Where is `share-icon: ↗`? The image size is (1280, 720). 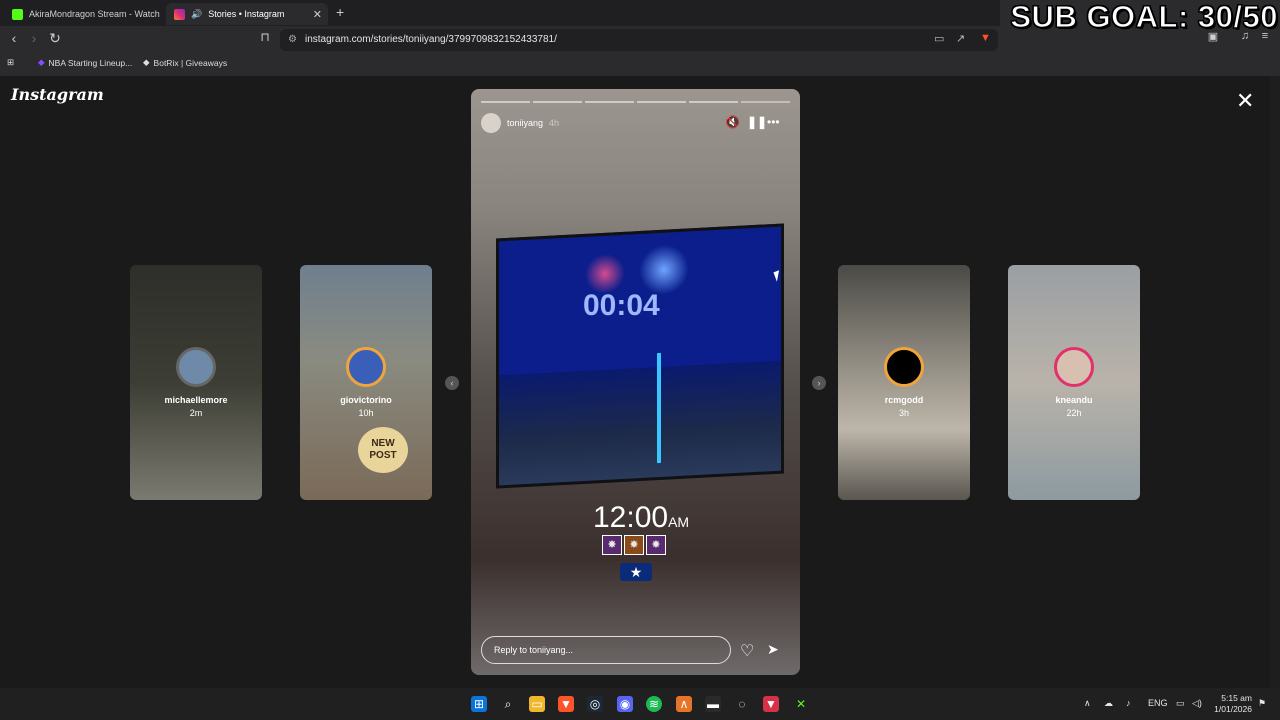
share-icon: ↗ is located at coordinates (960, 38).